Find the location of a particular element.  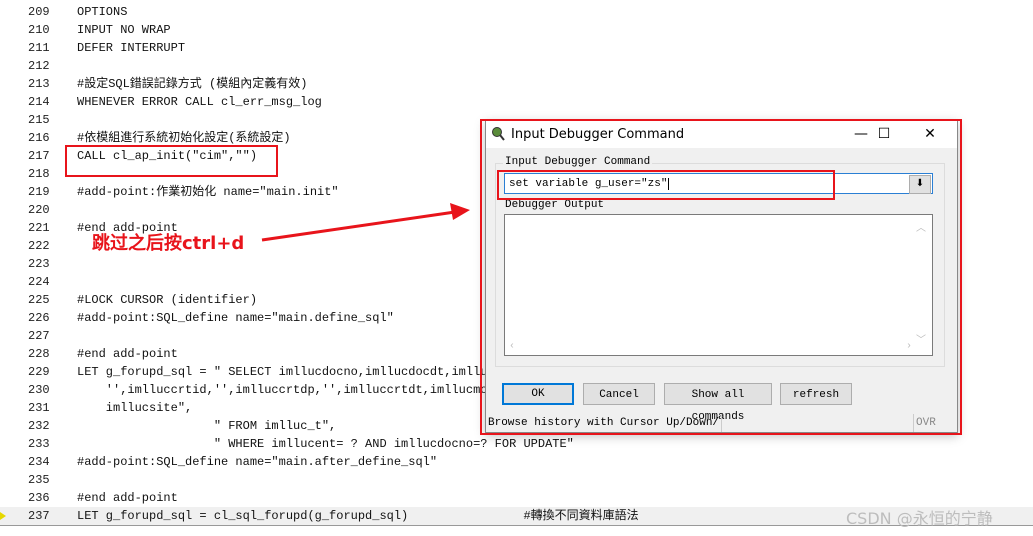

watermark: CSDN @永恒的宁静 is located at coordinates (919, 518).